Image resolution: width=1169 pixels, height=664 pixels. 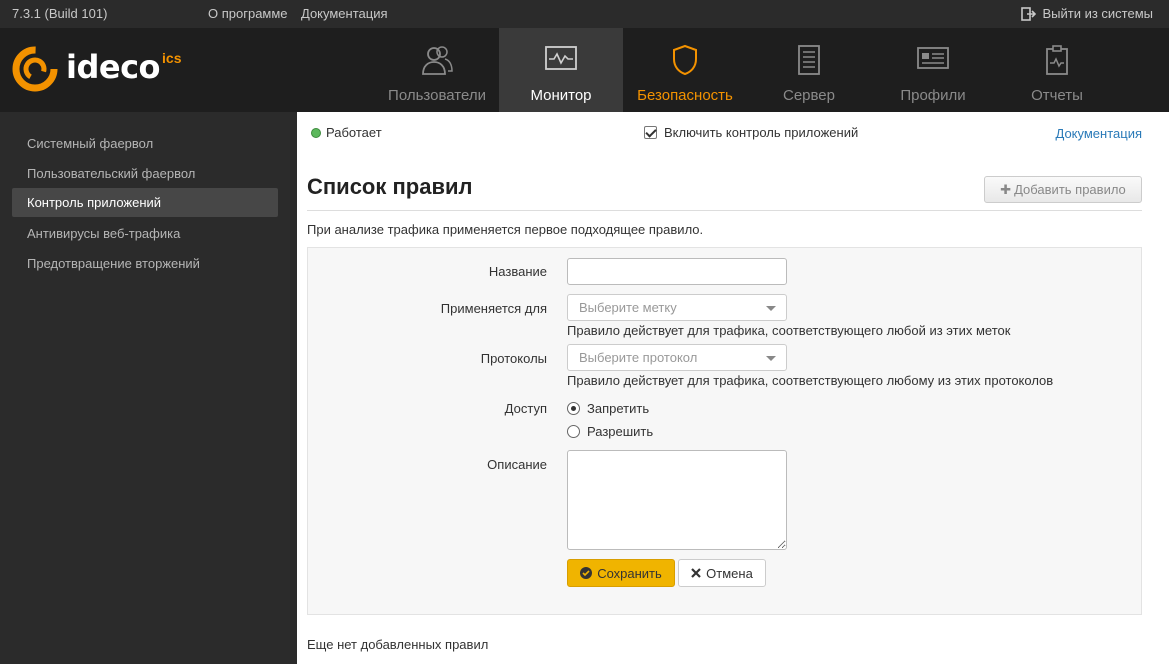 I want to click on logo-suffix: ics, so click(x=172, y=58).